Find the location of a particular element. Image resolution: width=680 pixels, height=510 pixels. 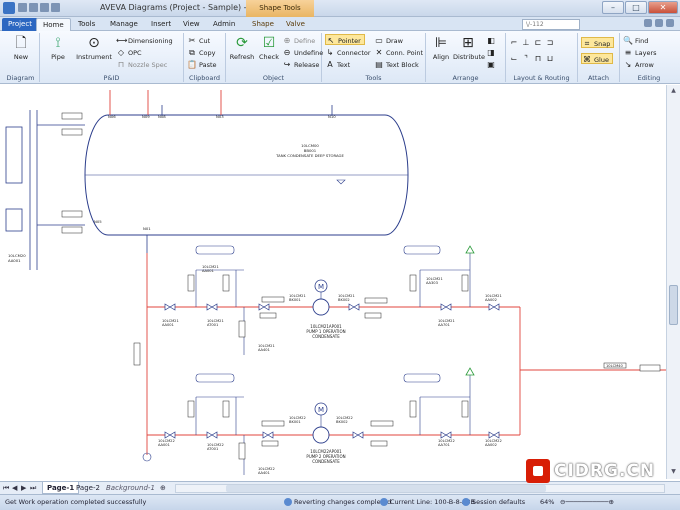

text-button: A Text is located at coordinates (337, 64).